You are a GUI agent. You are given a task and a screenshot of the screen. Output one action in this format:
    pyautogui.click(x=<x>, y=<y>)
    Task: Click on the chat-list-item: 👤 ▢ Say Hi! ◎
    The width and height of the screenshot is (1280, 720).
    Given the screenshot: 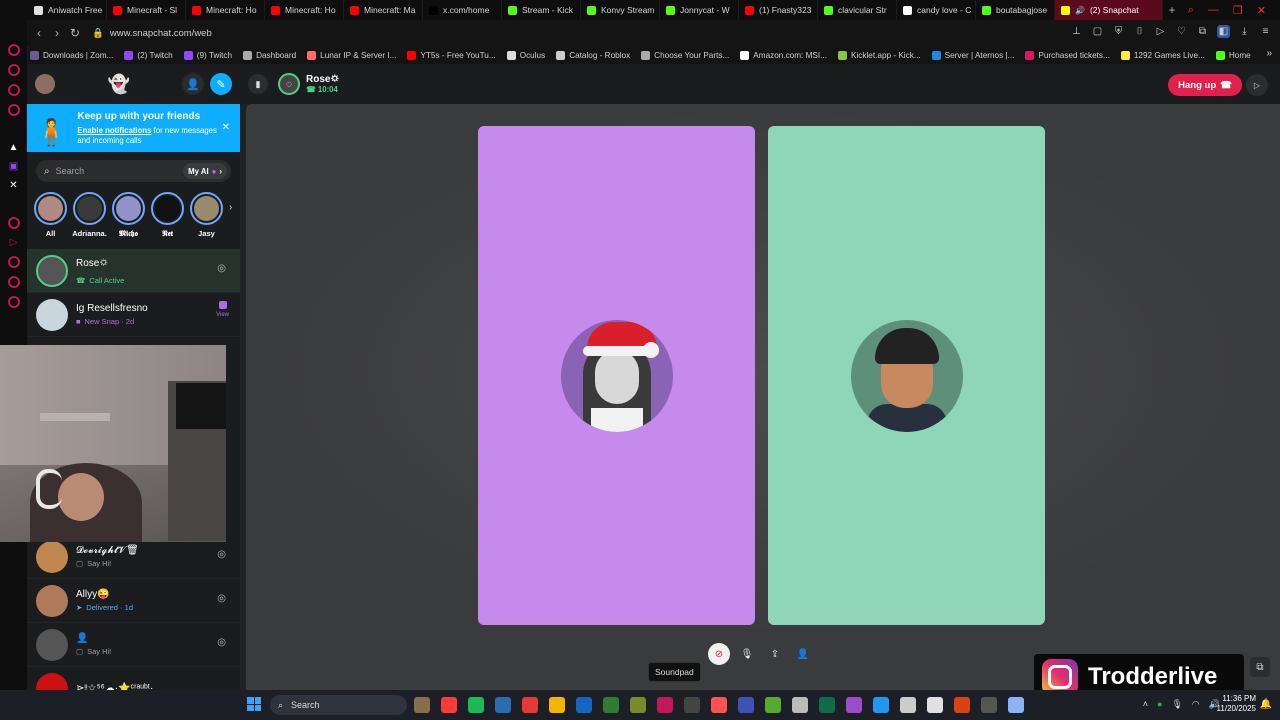 What is the action you would take?
    pyautogui.click(x=133, y=645)
    